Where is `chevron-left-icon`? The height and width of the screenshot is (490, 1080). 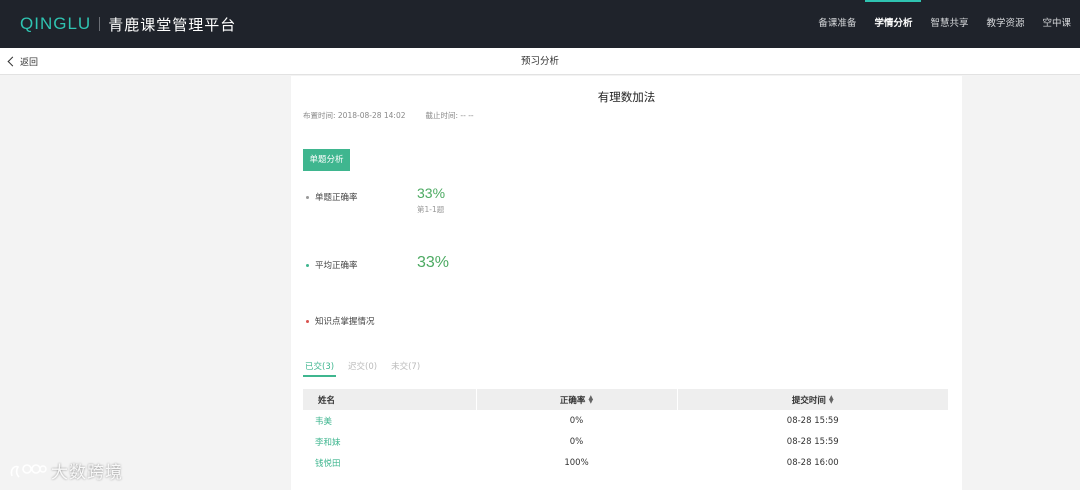
chevron-left-icon is located at coordinates (12, 61).